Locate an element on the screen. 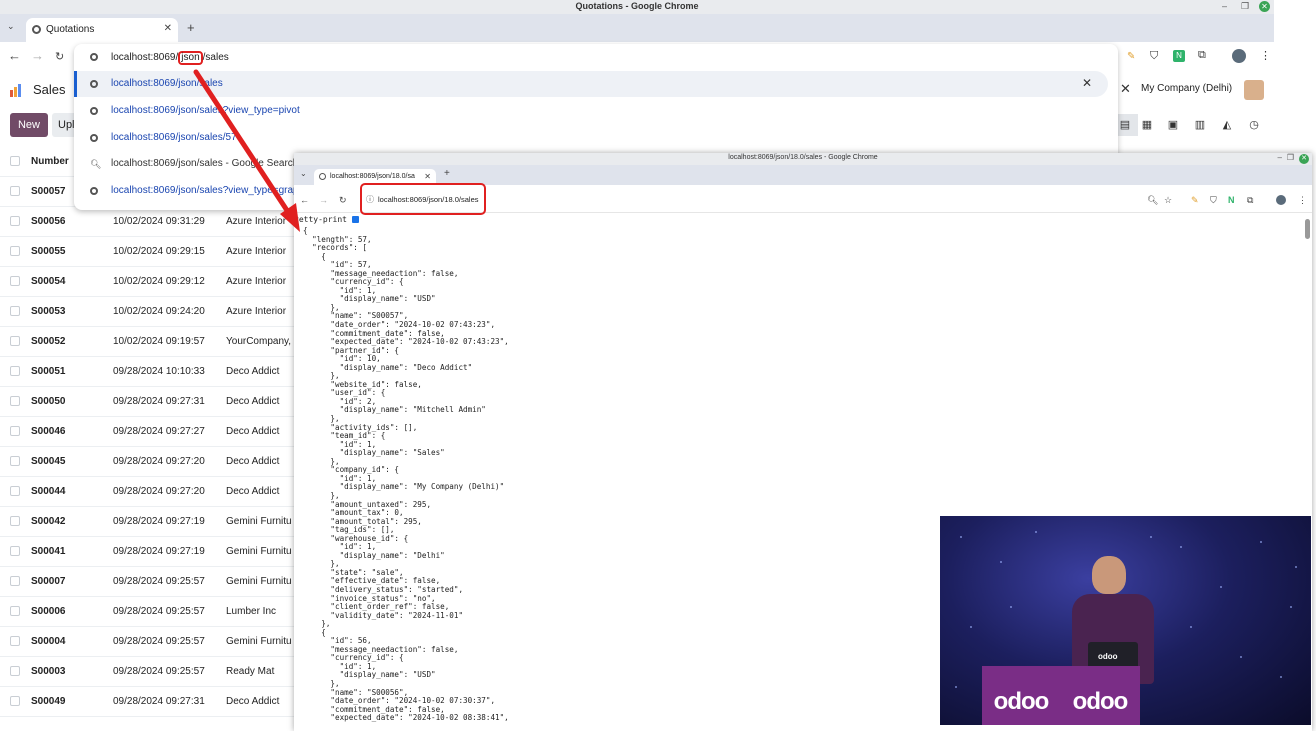 The height and width of the screenshot is (731, 1316). table-row: S00051 09/28/2024 10:10:33 Deco Addict is located at coordinates (150, 372).